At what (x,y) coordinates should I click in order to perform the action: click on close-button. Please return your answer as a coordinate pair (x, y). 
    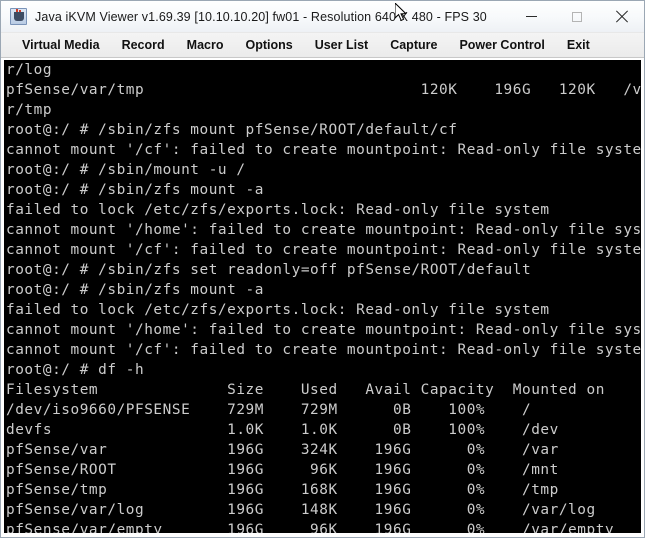
    Looking at the image, I should click on (621, 16).